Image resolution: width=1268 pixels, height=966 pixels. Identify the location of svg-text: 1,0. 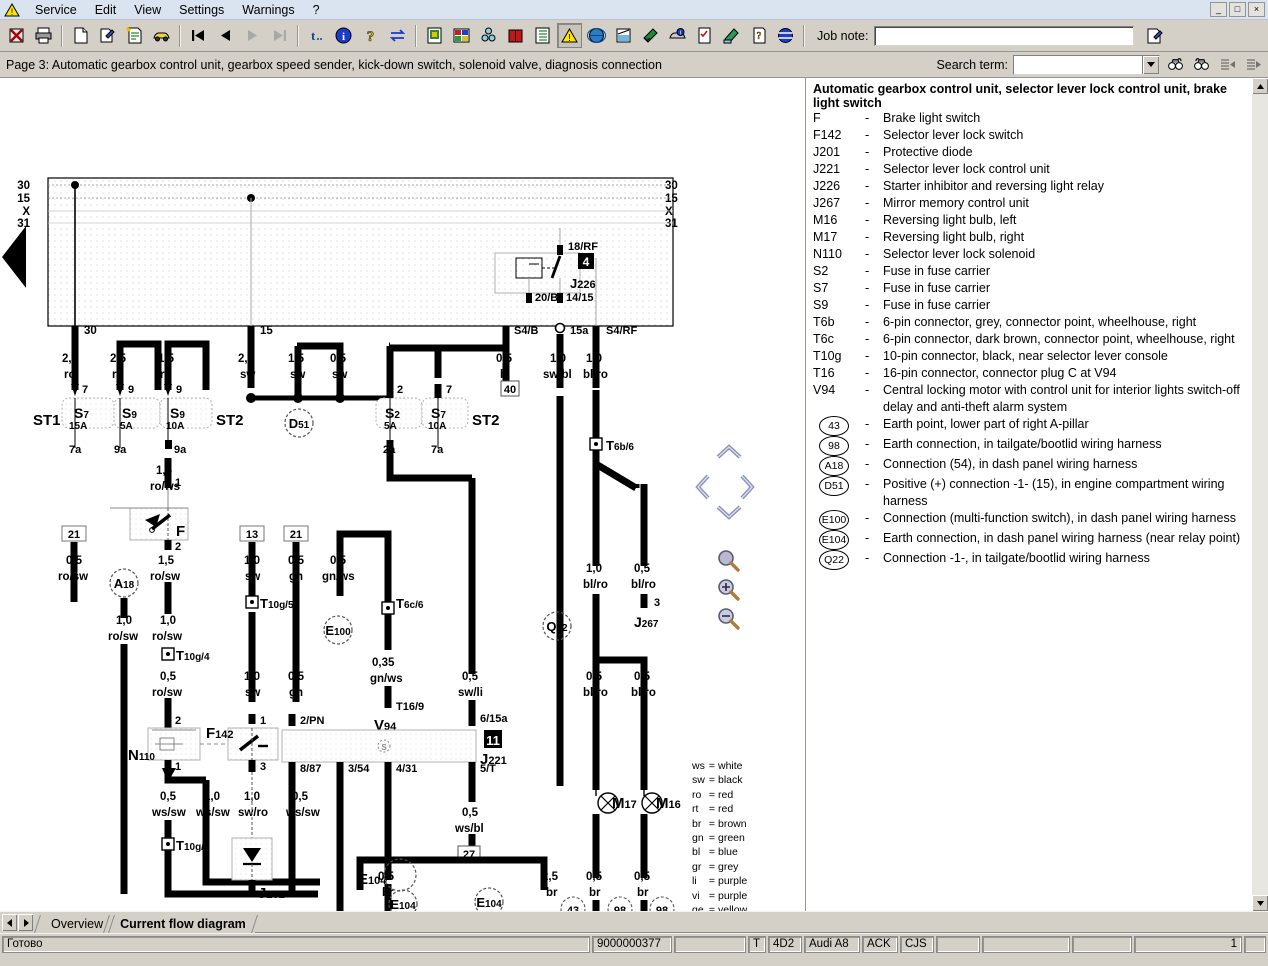
(252, 677).